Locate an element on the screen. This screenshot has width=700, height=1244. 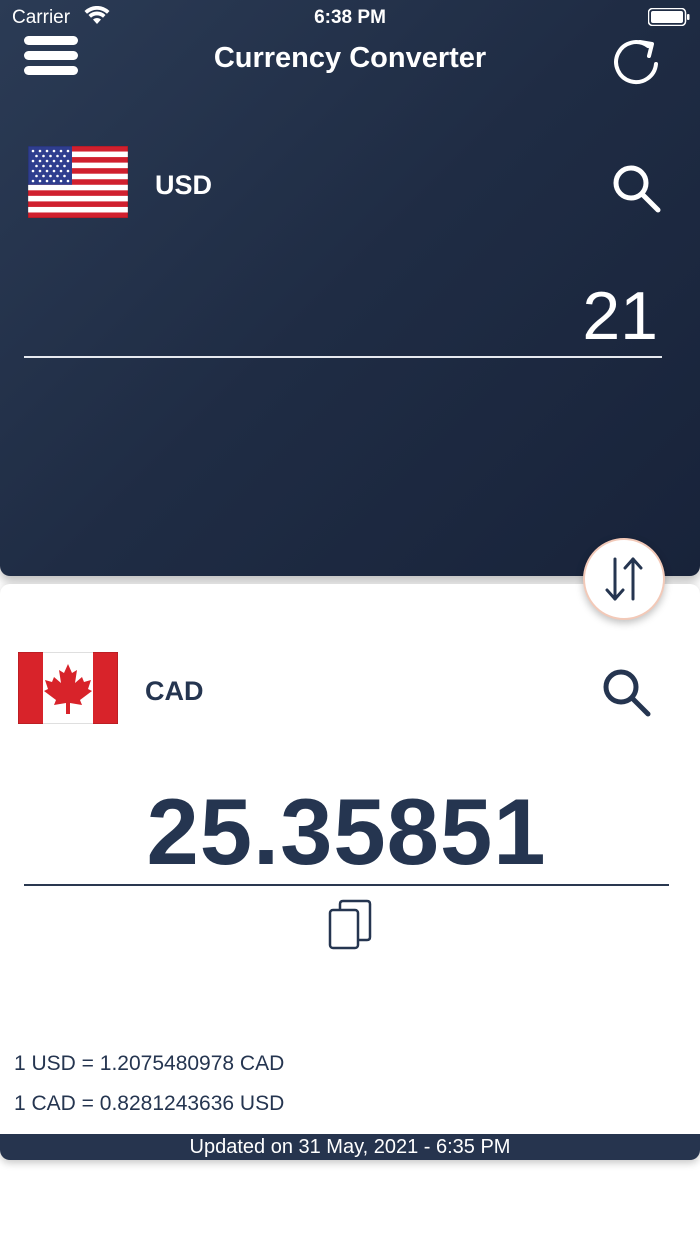
from-currency-code: USD is located at coordinates (183, 185).